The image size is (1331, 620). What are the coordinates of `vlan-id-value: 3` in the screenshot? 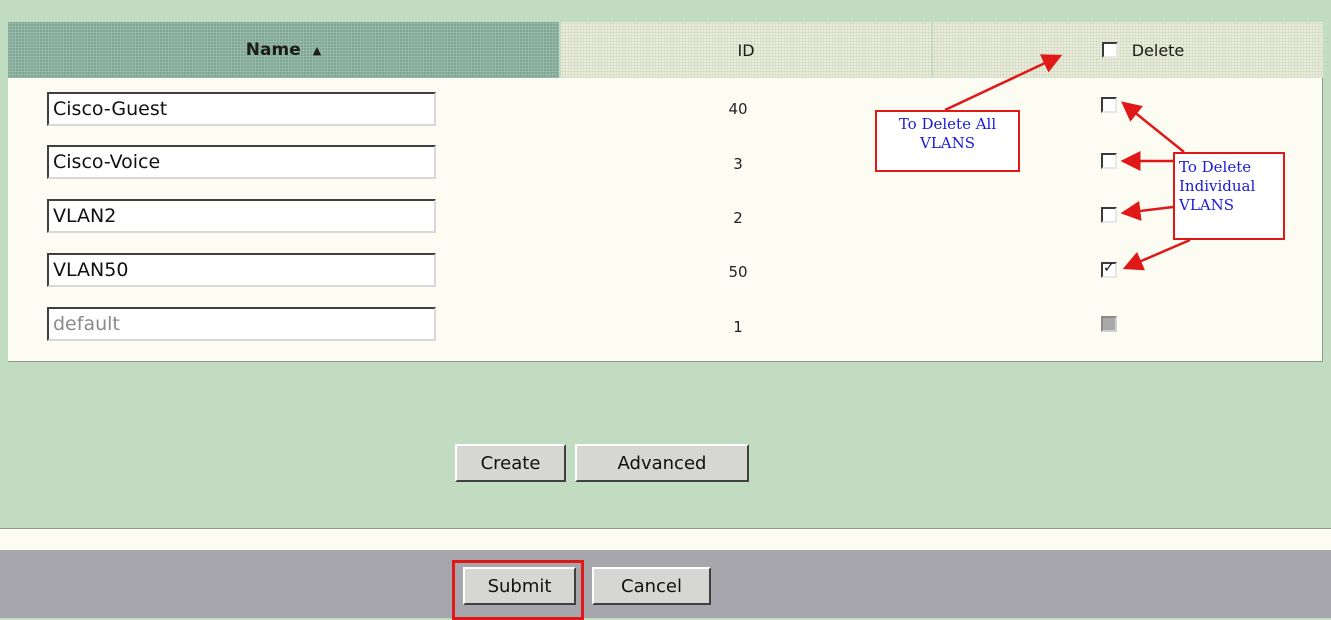 It's located at (738, 164).